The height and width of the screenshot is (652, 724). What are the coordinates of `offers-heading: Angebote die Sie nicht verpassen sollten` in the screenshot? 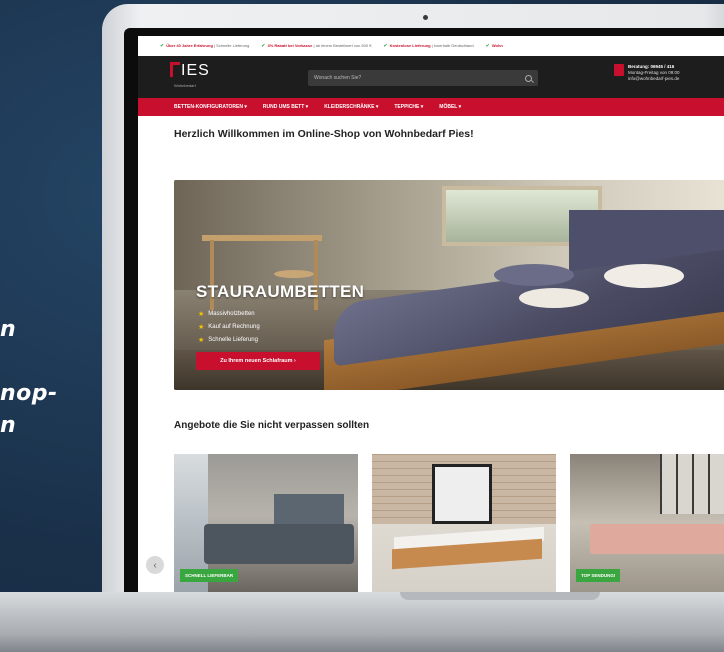 It's located at (272, 425).